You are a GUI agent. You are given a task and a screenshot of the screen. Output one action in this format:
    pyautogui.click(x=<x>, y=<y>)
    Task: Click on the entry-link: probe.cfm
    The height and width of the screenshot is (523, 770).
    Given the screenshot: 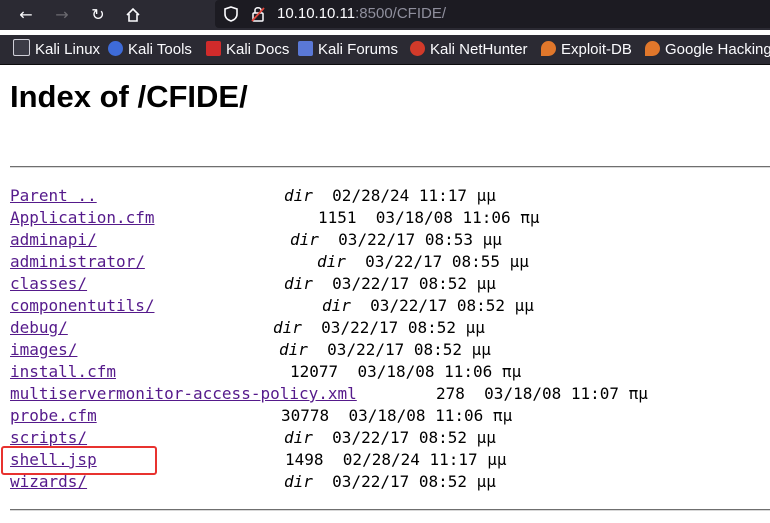 What is the action you would take?
    pyautogui.click(x=53, y=416)
    